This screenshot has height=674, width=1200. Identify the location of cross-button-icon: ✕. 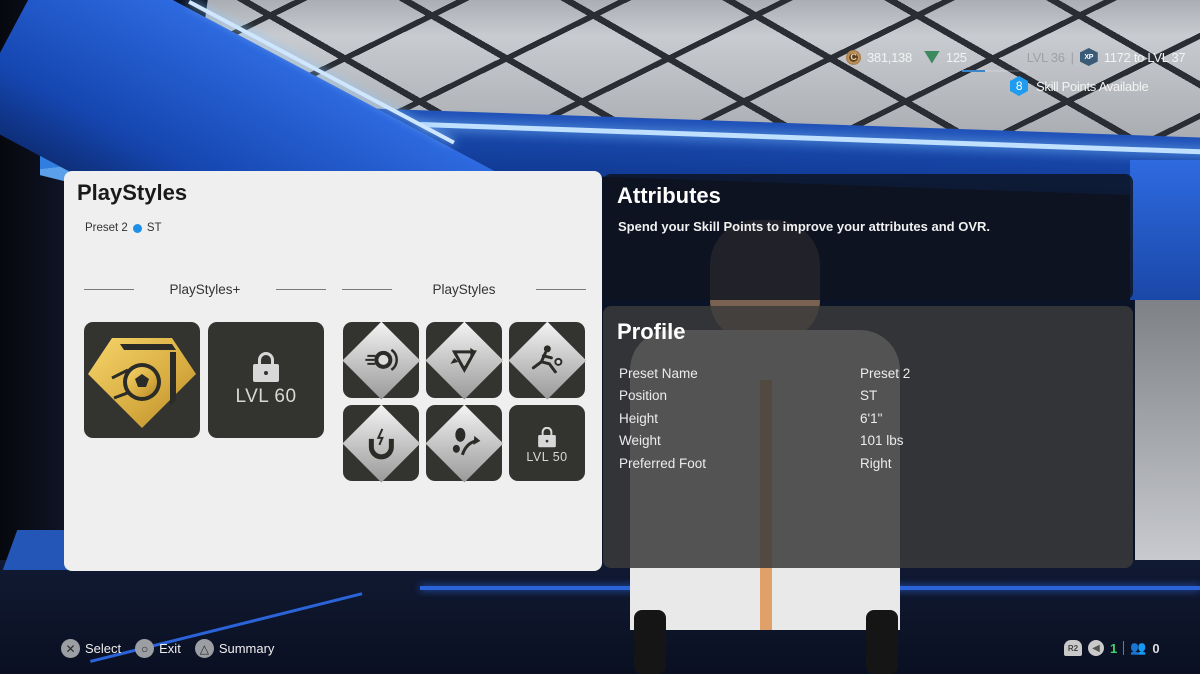
(70, 648).